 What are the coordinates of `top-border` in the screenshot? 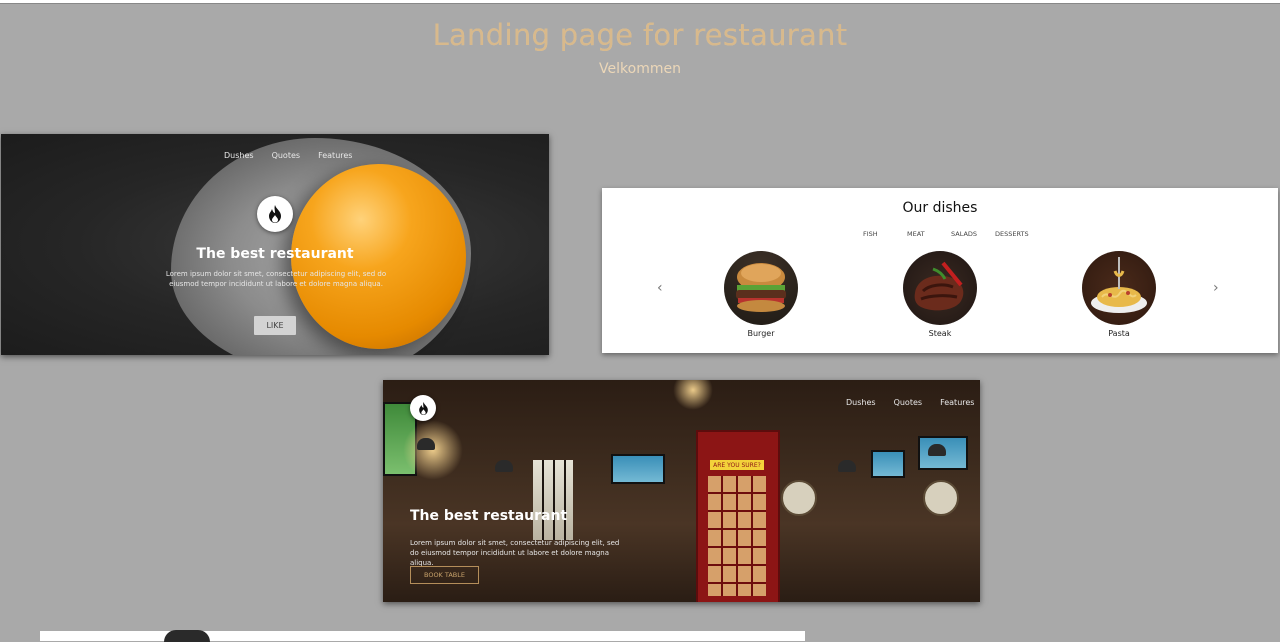 It's located at (640, 2).